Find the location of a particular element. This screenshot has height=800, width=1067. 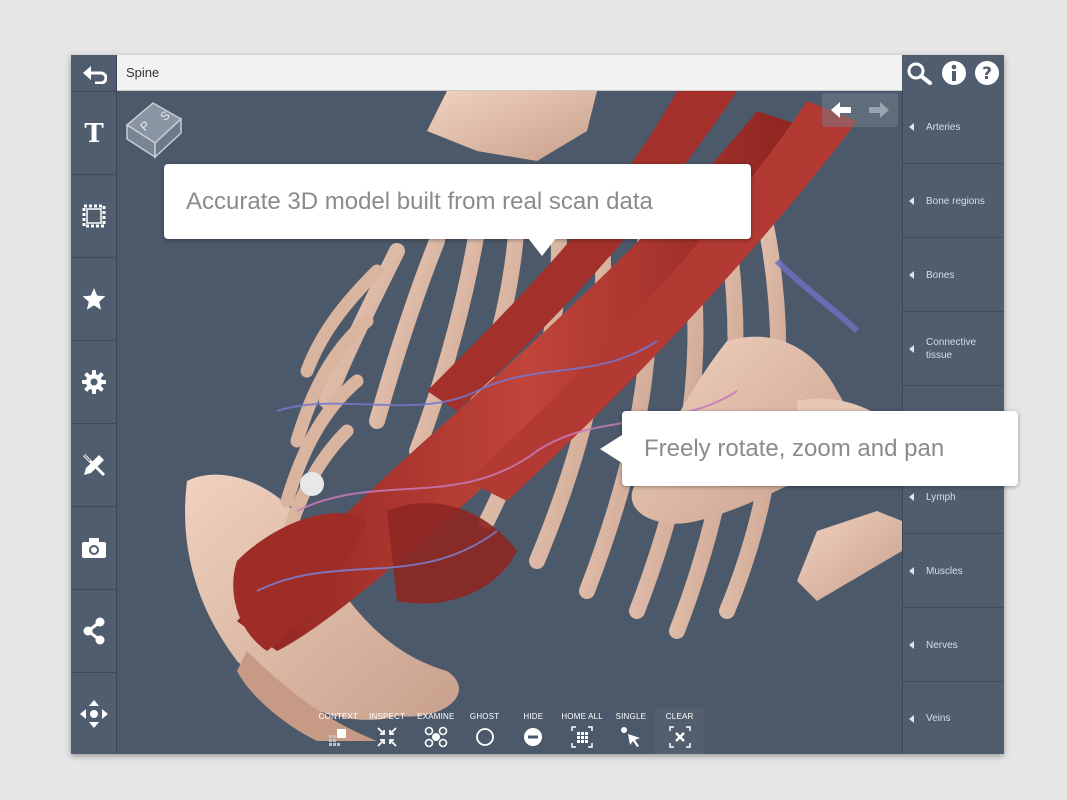

info-icon is located at coordinates (954, 73).